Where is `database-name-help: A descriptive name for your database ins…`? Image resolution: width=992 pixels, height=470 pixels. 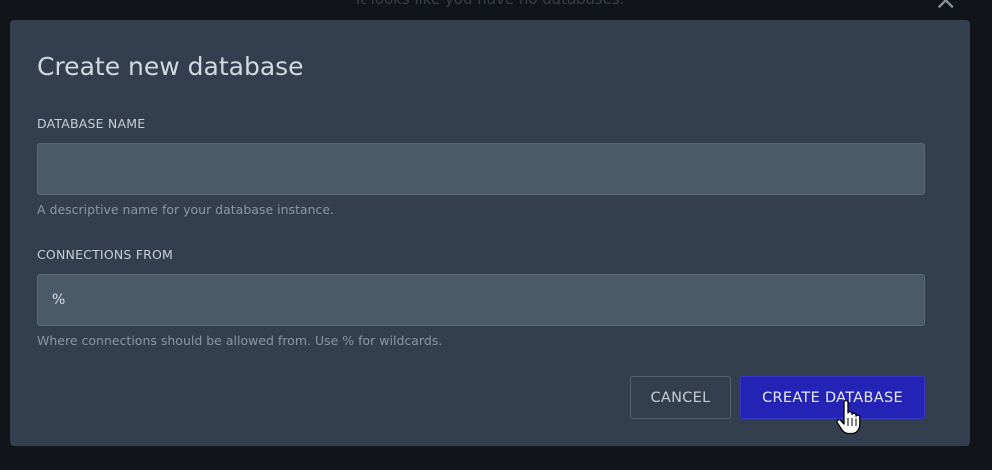
database-name-help: A descriptive name for your database ins… is located at coordinates (186, 209).